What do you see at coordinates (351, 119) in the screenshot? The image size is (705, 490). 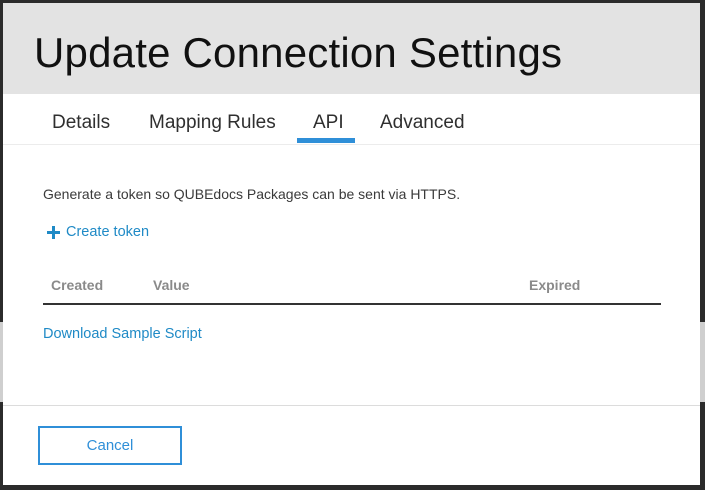 I see `tab-bar: Details Mapping Rules API Advanced` at bounding box center [351, 119].